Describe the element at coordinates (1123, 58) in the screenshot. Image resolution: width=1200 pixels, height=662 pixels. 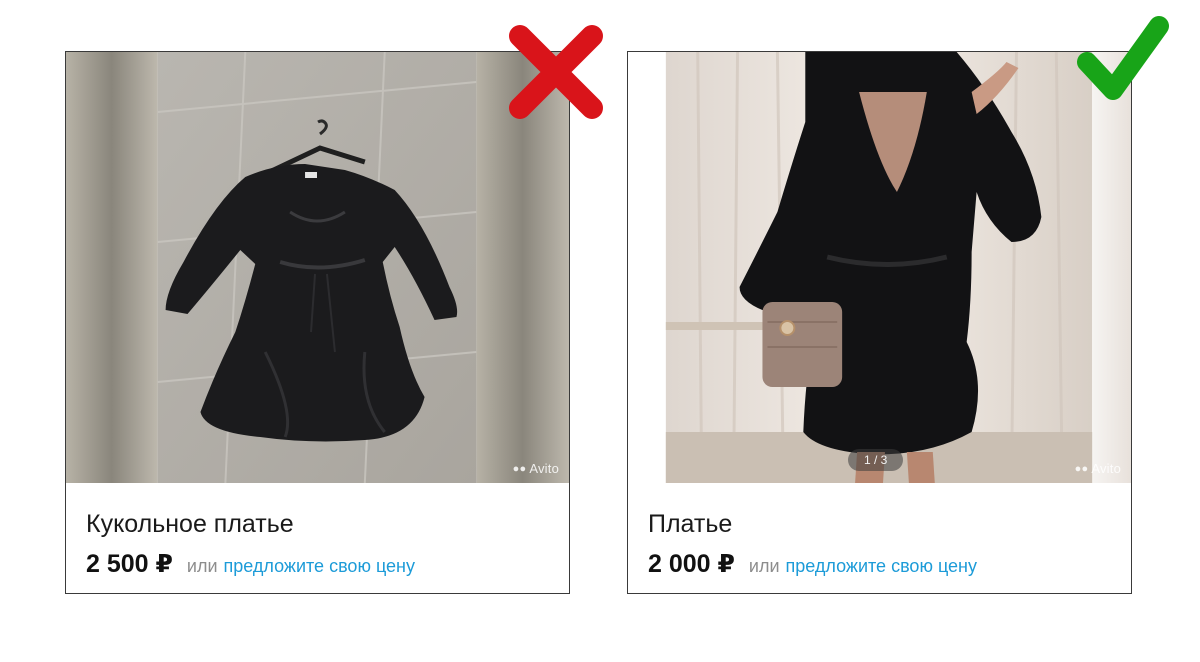
I see `green-check-icon` at that location.